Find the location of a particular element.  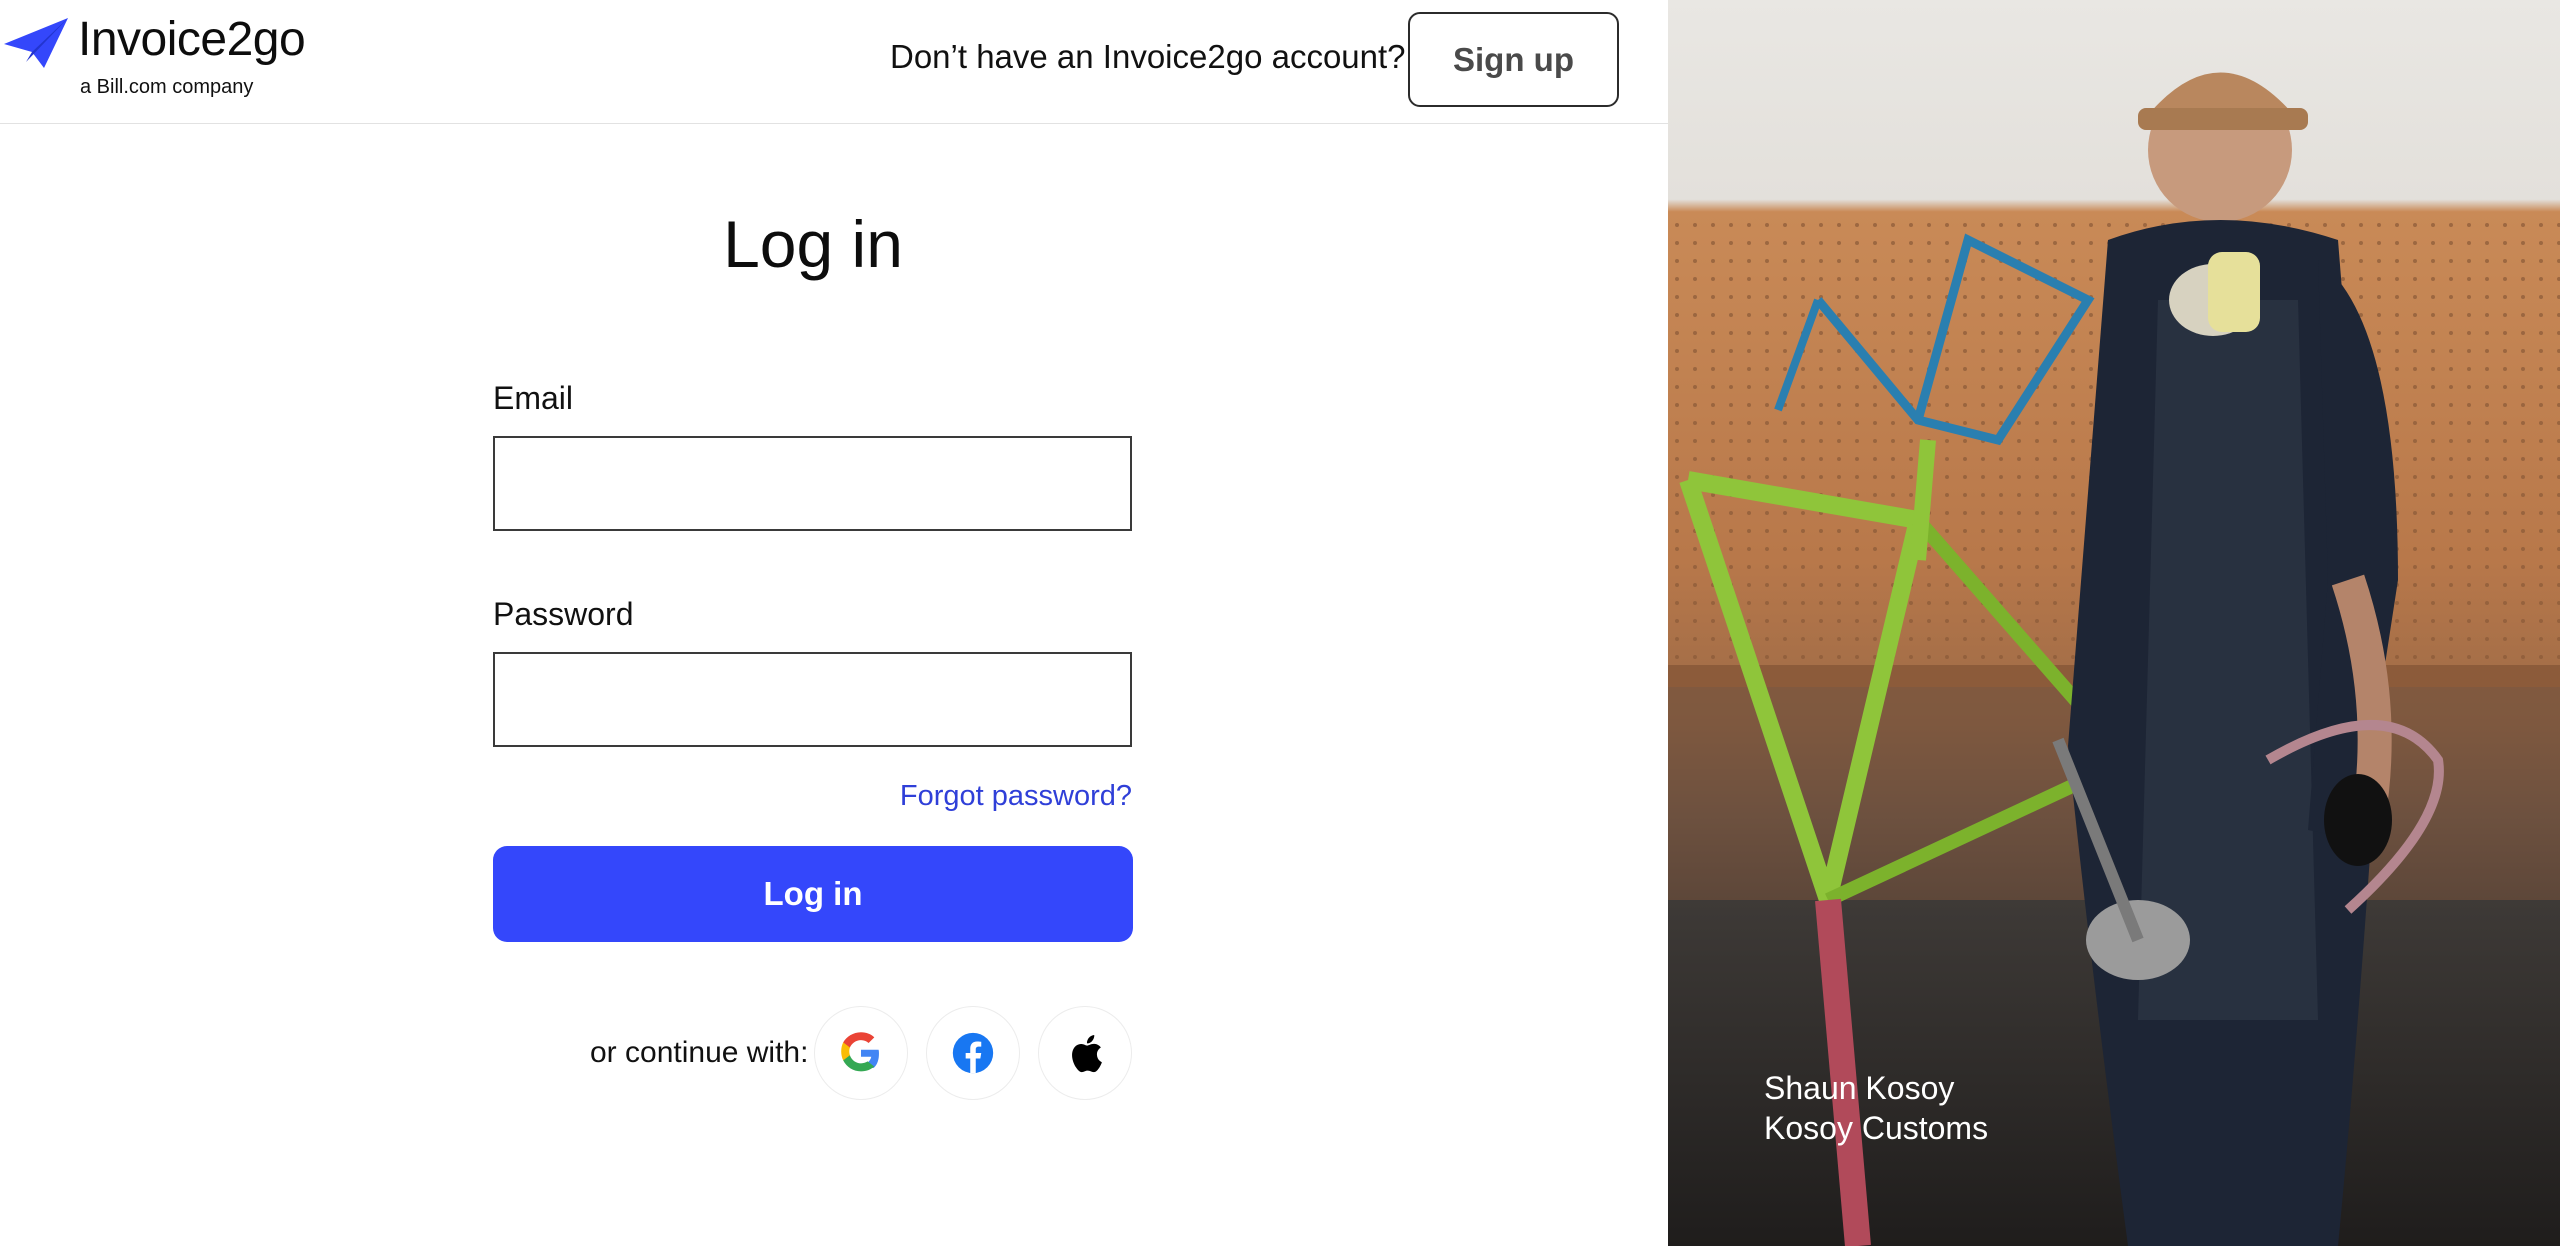

facebook-login-button is located at coordinates (973, 1053).